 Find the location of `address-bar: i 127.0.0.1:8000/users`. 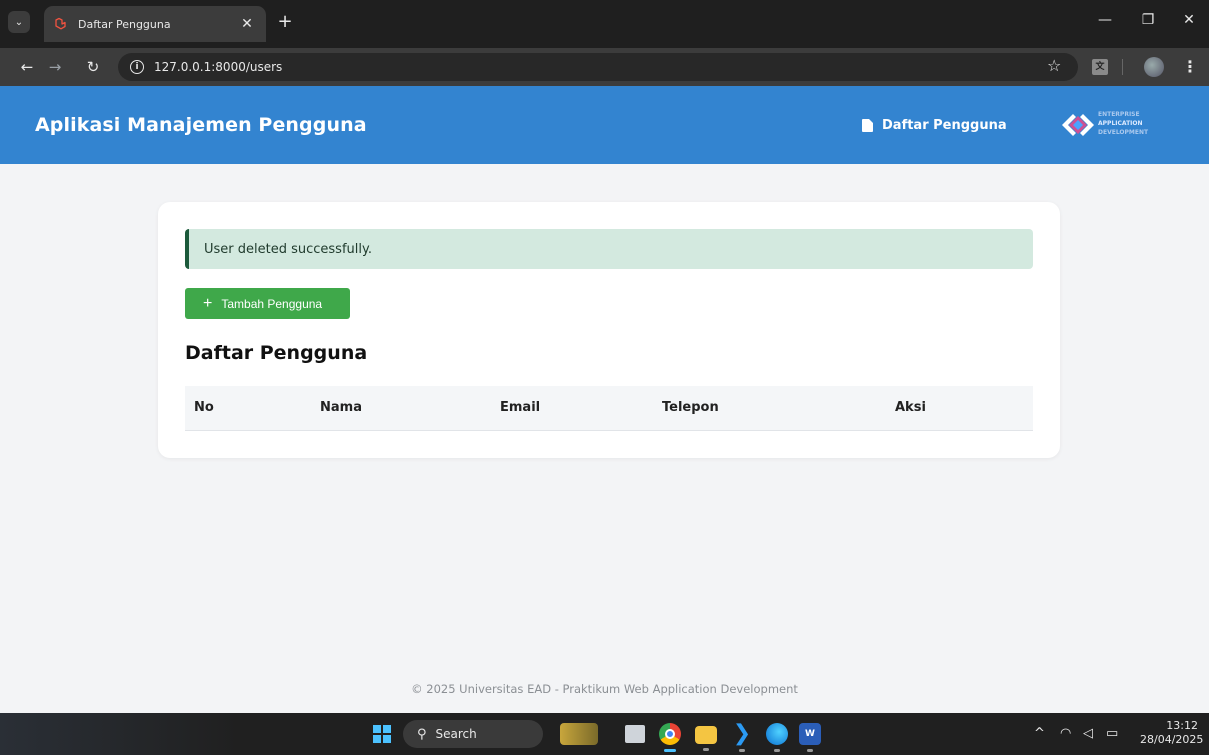

address-bar: i 127.0.0.1:8000/users is located at coordinates (598, 67).